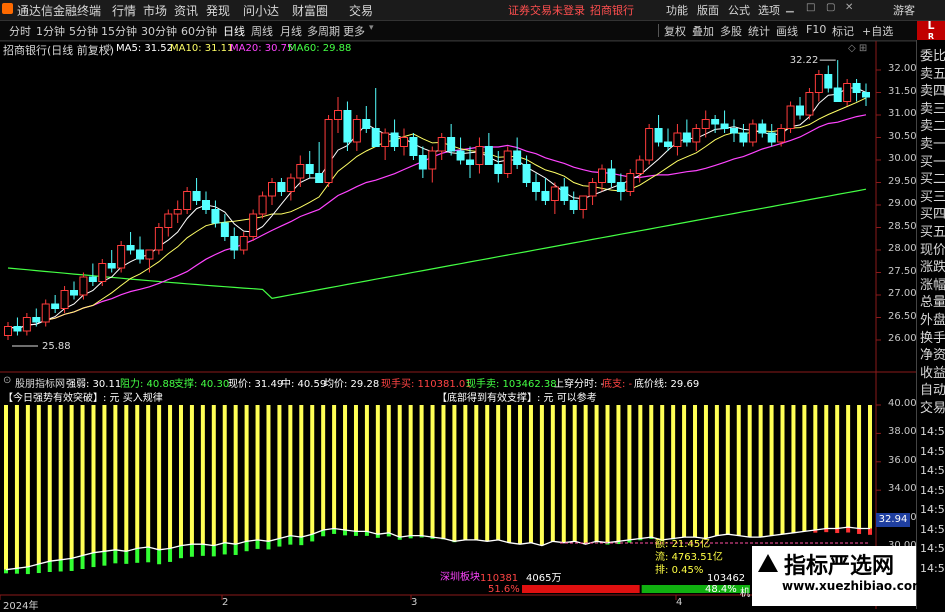  I want to click on xaxis-label-year: 2024年, so click(21, 606).